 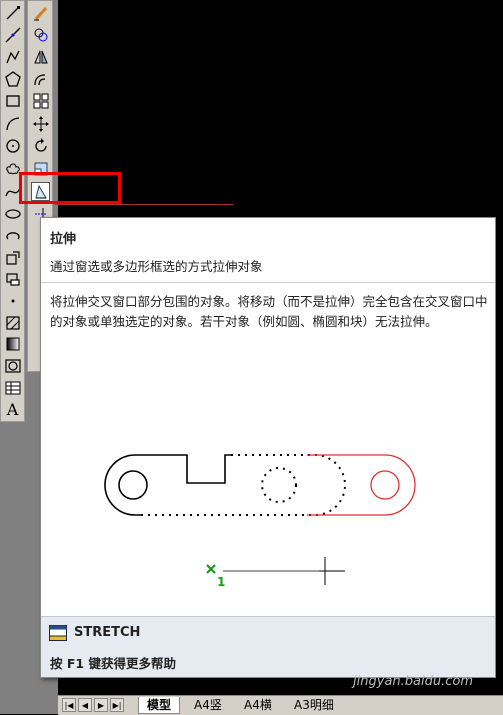 I want to click on move-icon, so click(x=40, y=123).